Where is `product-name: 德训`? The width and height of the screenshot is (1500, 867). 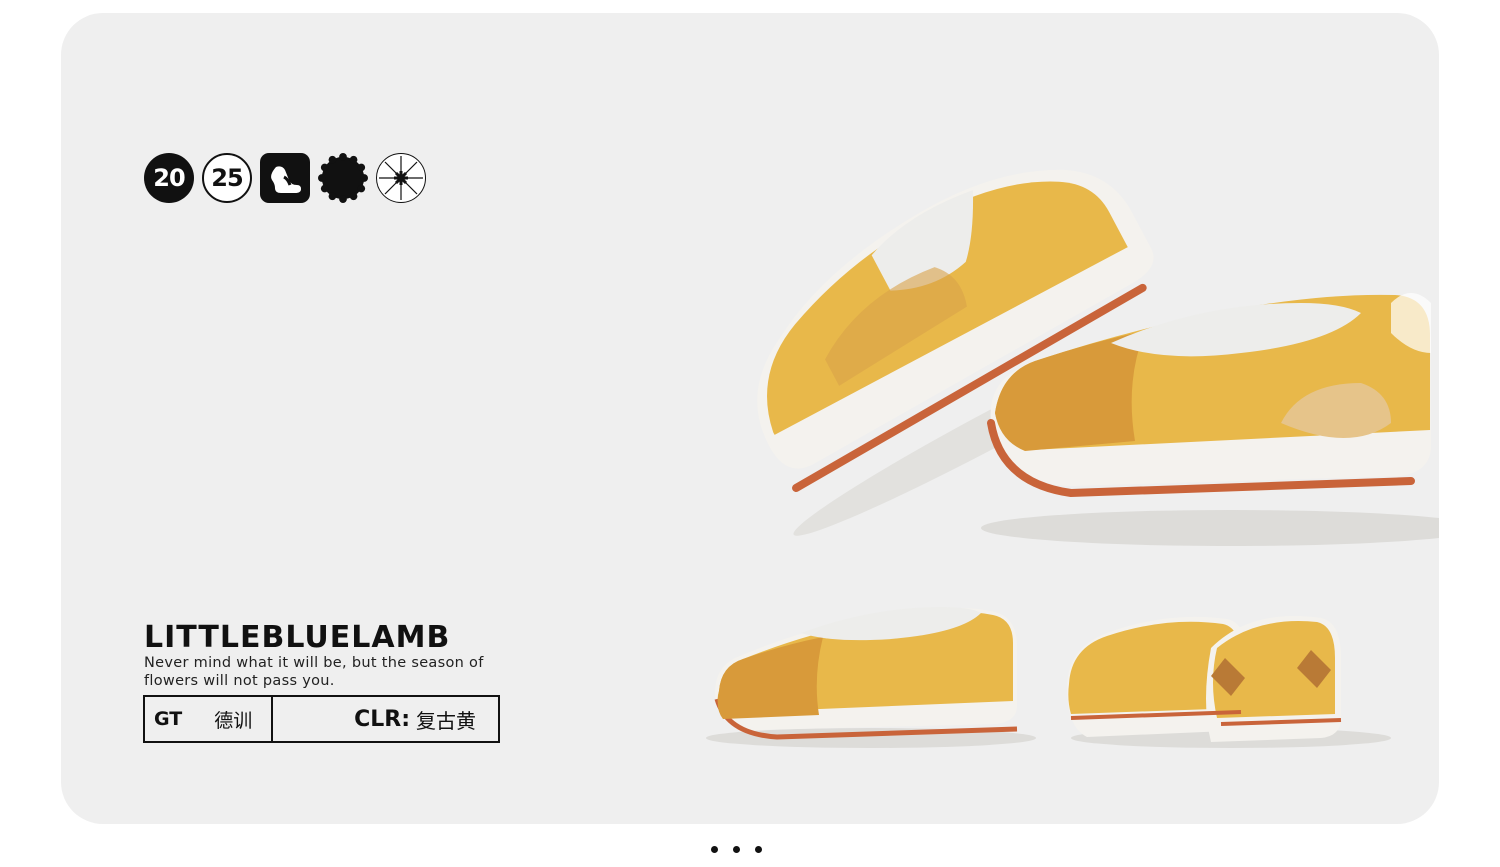
product-name: 德训 is located at coordinates (233, 720).